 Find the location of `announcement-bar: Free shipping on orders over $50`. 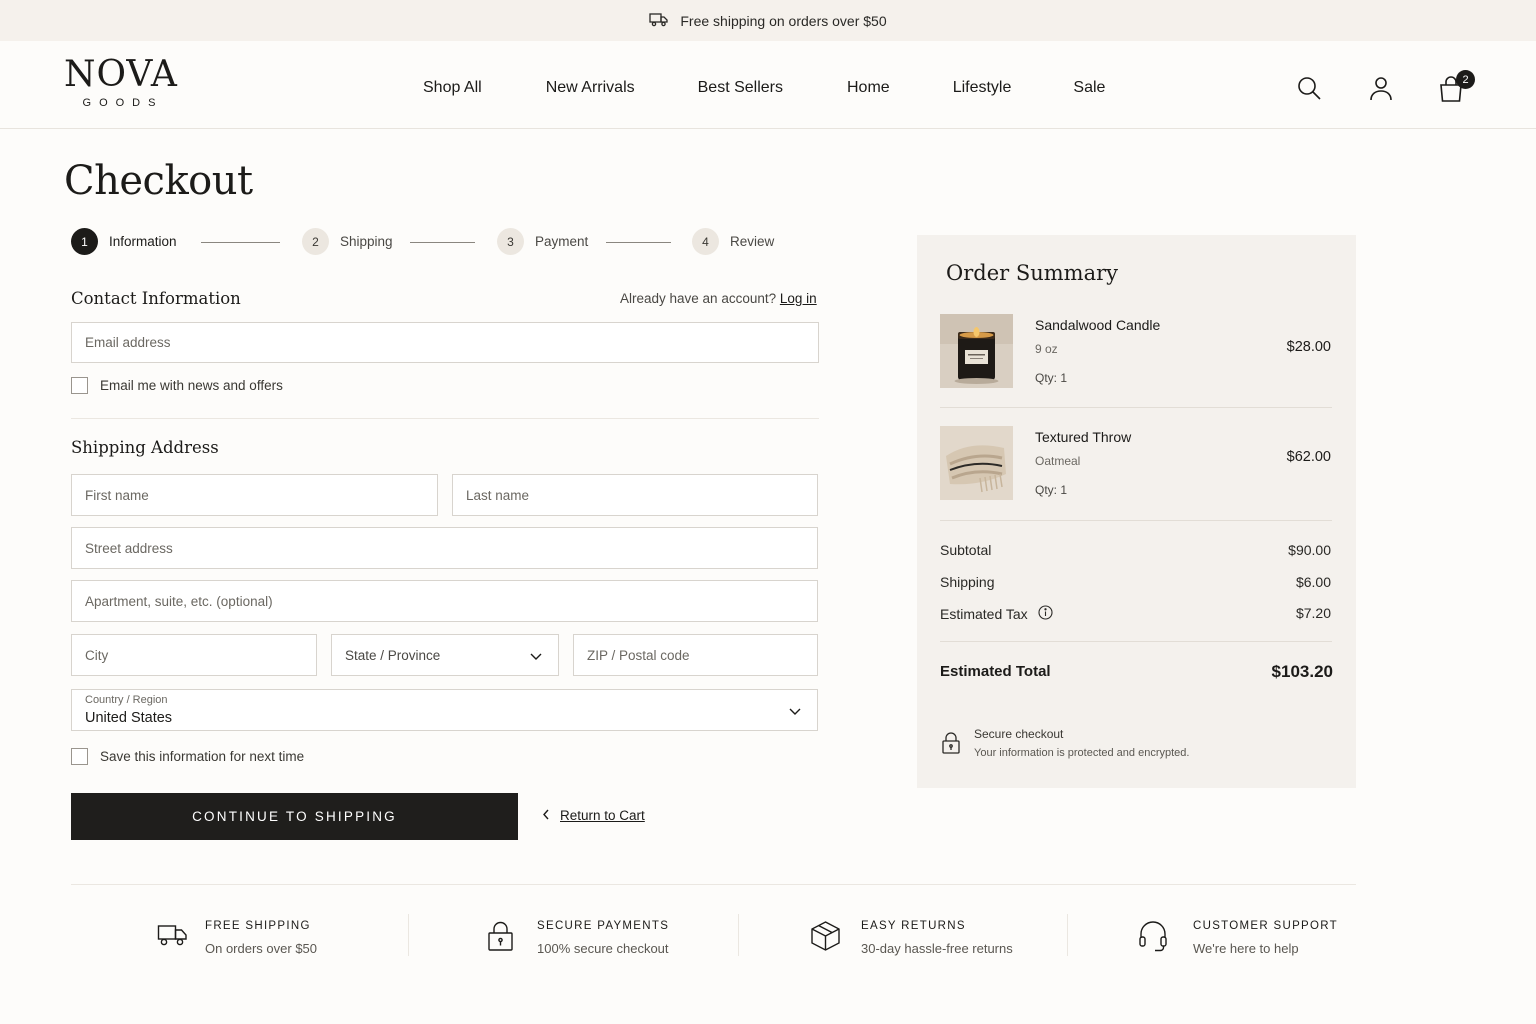

announcement-bar: Free shipping on orders over $50 is located at coordinates (768, 20).